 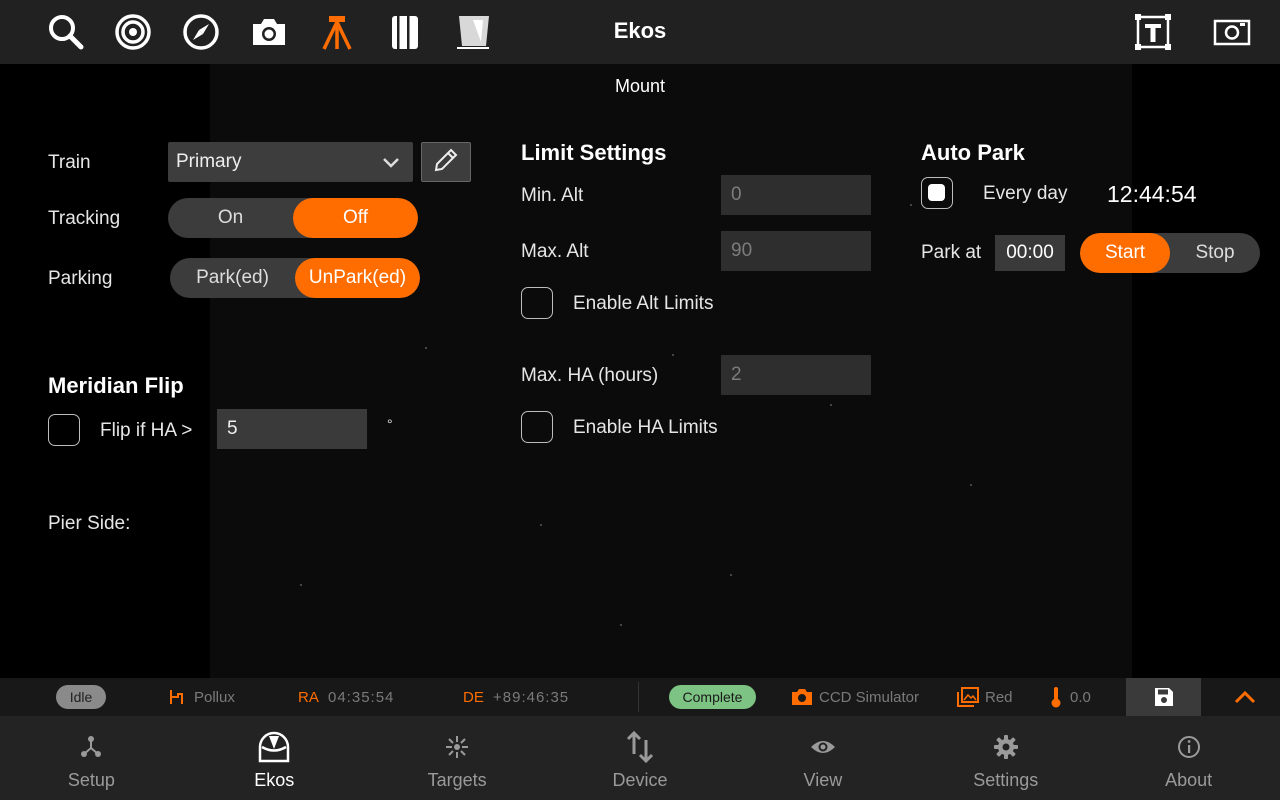 I want to click on max-ha-label: Max. HA (hours), so click(x=590, y=375).